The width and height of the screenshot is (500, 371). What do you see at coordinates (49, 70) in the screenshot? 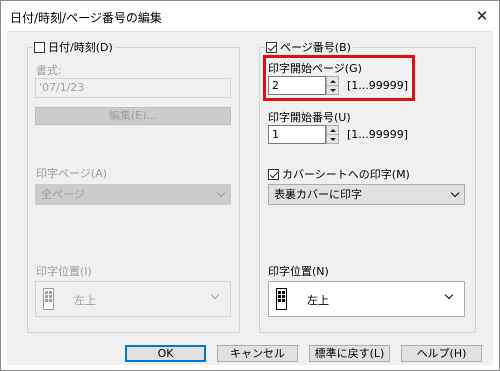
I see `format-label: 書式:` at bounding box center [49, 70].